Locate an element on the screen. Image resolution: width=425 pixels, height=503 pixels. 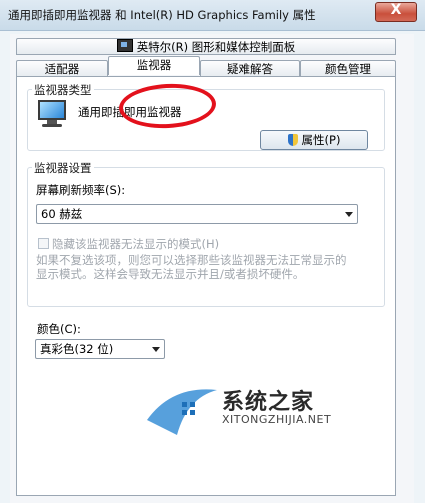
refresh-rate-value: 60 赫兹 is located at coordinates (62, 214).